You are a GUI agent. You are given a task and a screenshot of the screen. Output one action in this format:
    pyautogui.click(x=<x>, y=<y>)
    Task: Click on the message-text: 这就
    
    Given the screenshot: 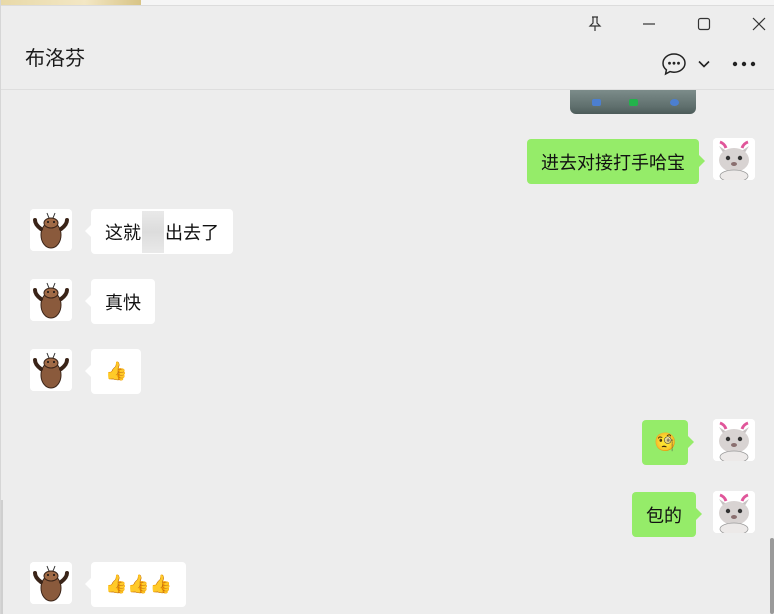 What is the action you would take?
    pyautogui.click(x=123, y=232)
    